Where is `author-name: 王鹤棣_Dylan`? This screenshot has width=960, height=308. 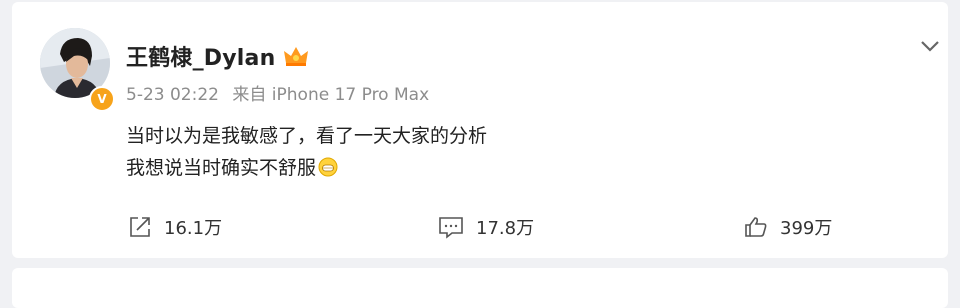 author-name: 王鹤棣_Dylan is located at coordinates (200, 56).